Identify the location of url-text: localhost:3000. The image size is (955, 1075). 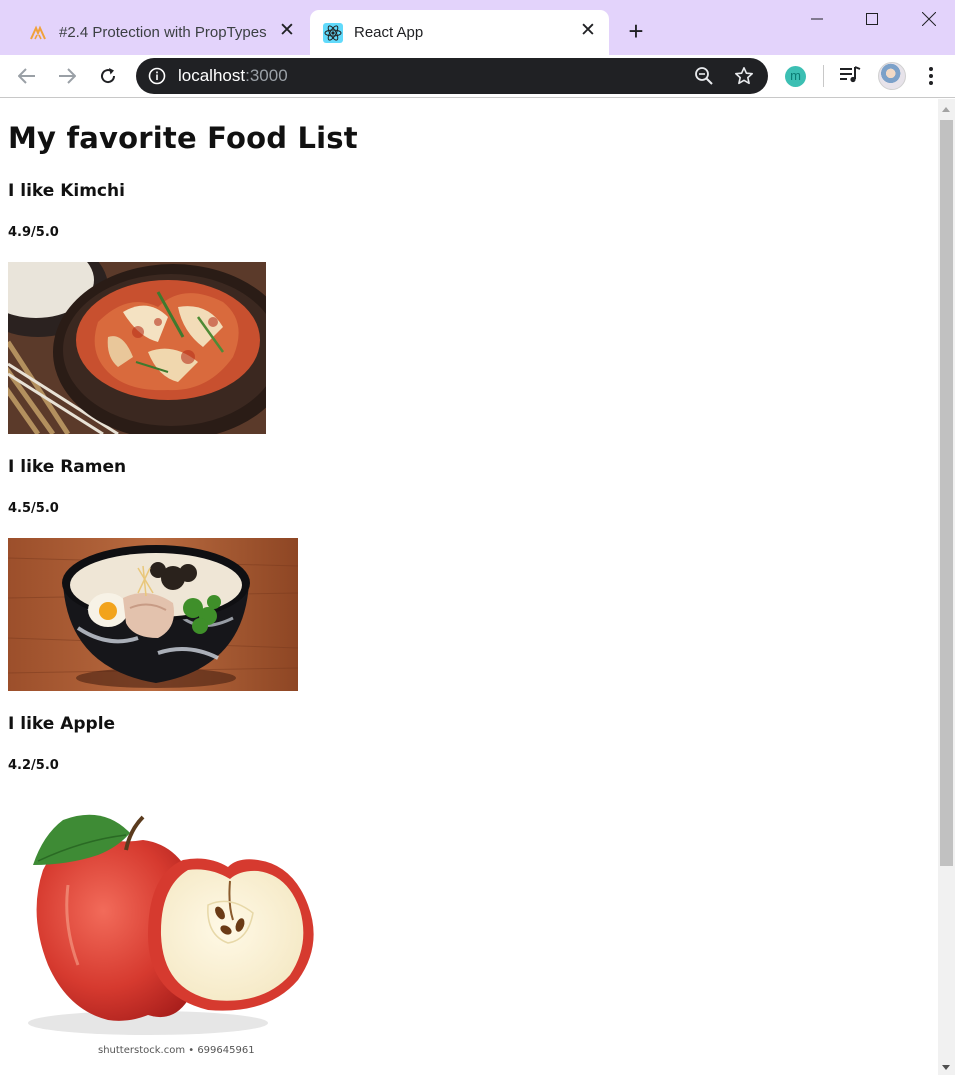
(233, 76).